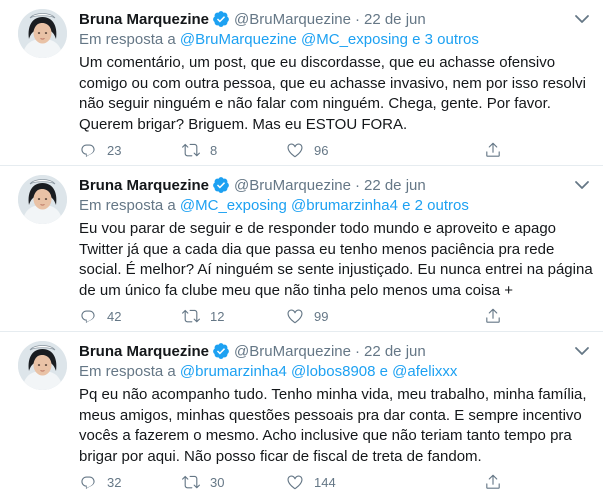  I want to click on reply-button: 23, so click(100, 150).